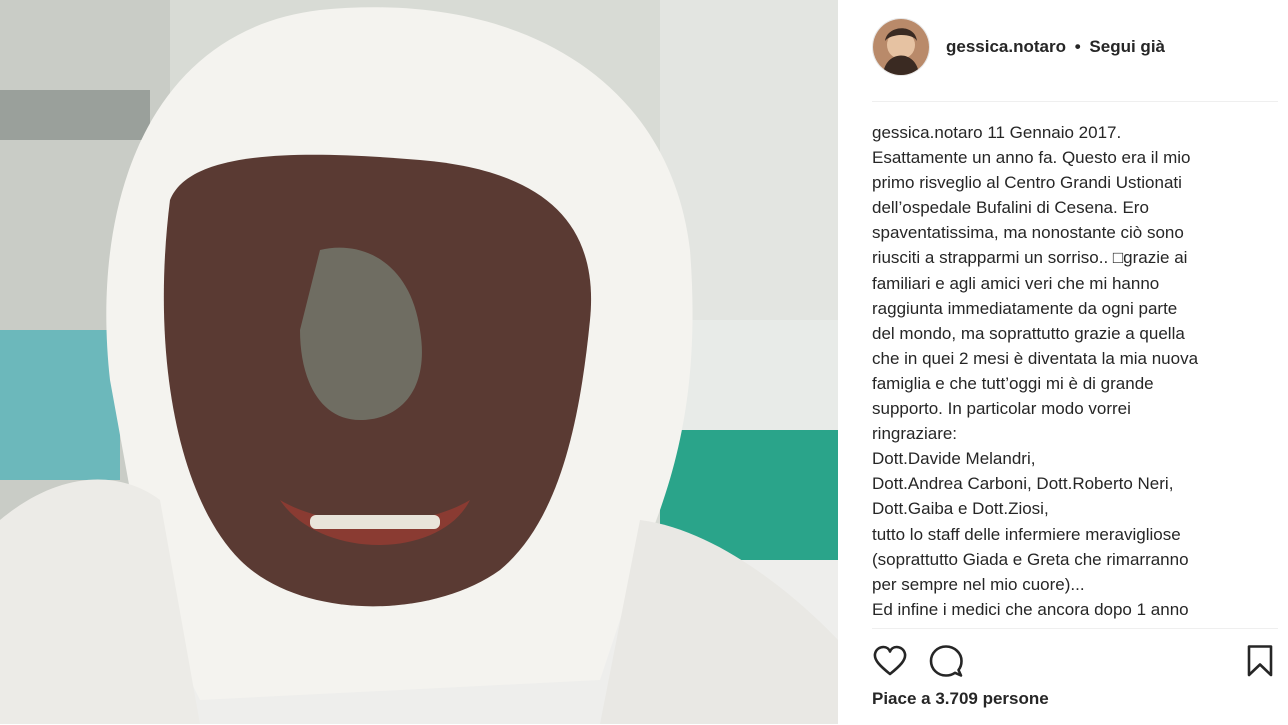 Image resolution: width=1288 pixels, height=725 pixels. What do you see at coordinates (1028, 233) in the screenshot?
I see `caption-line: spaventatissima, ma nonostante ciò sono` at bounding box center [1028, 233].